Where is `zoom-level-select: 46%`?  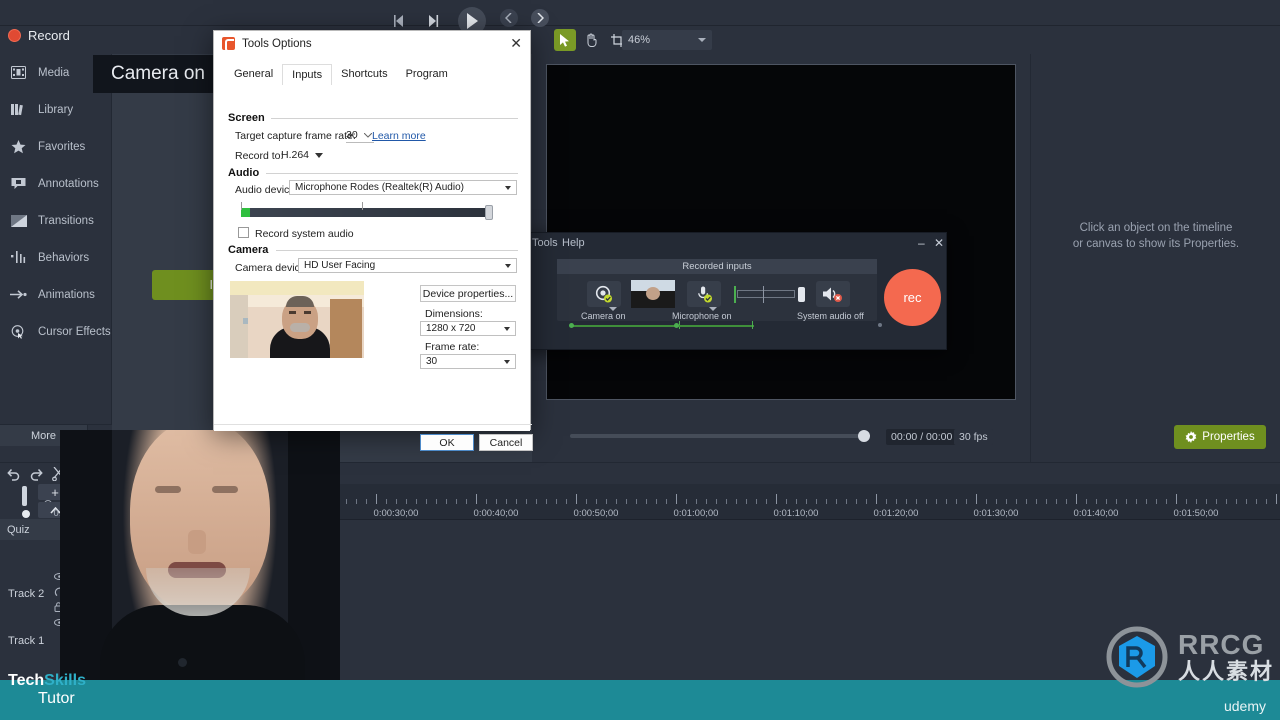 zoom-level-select: 46% is located at coordinates (667, 40).